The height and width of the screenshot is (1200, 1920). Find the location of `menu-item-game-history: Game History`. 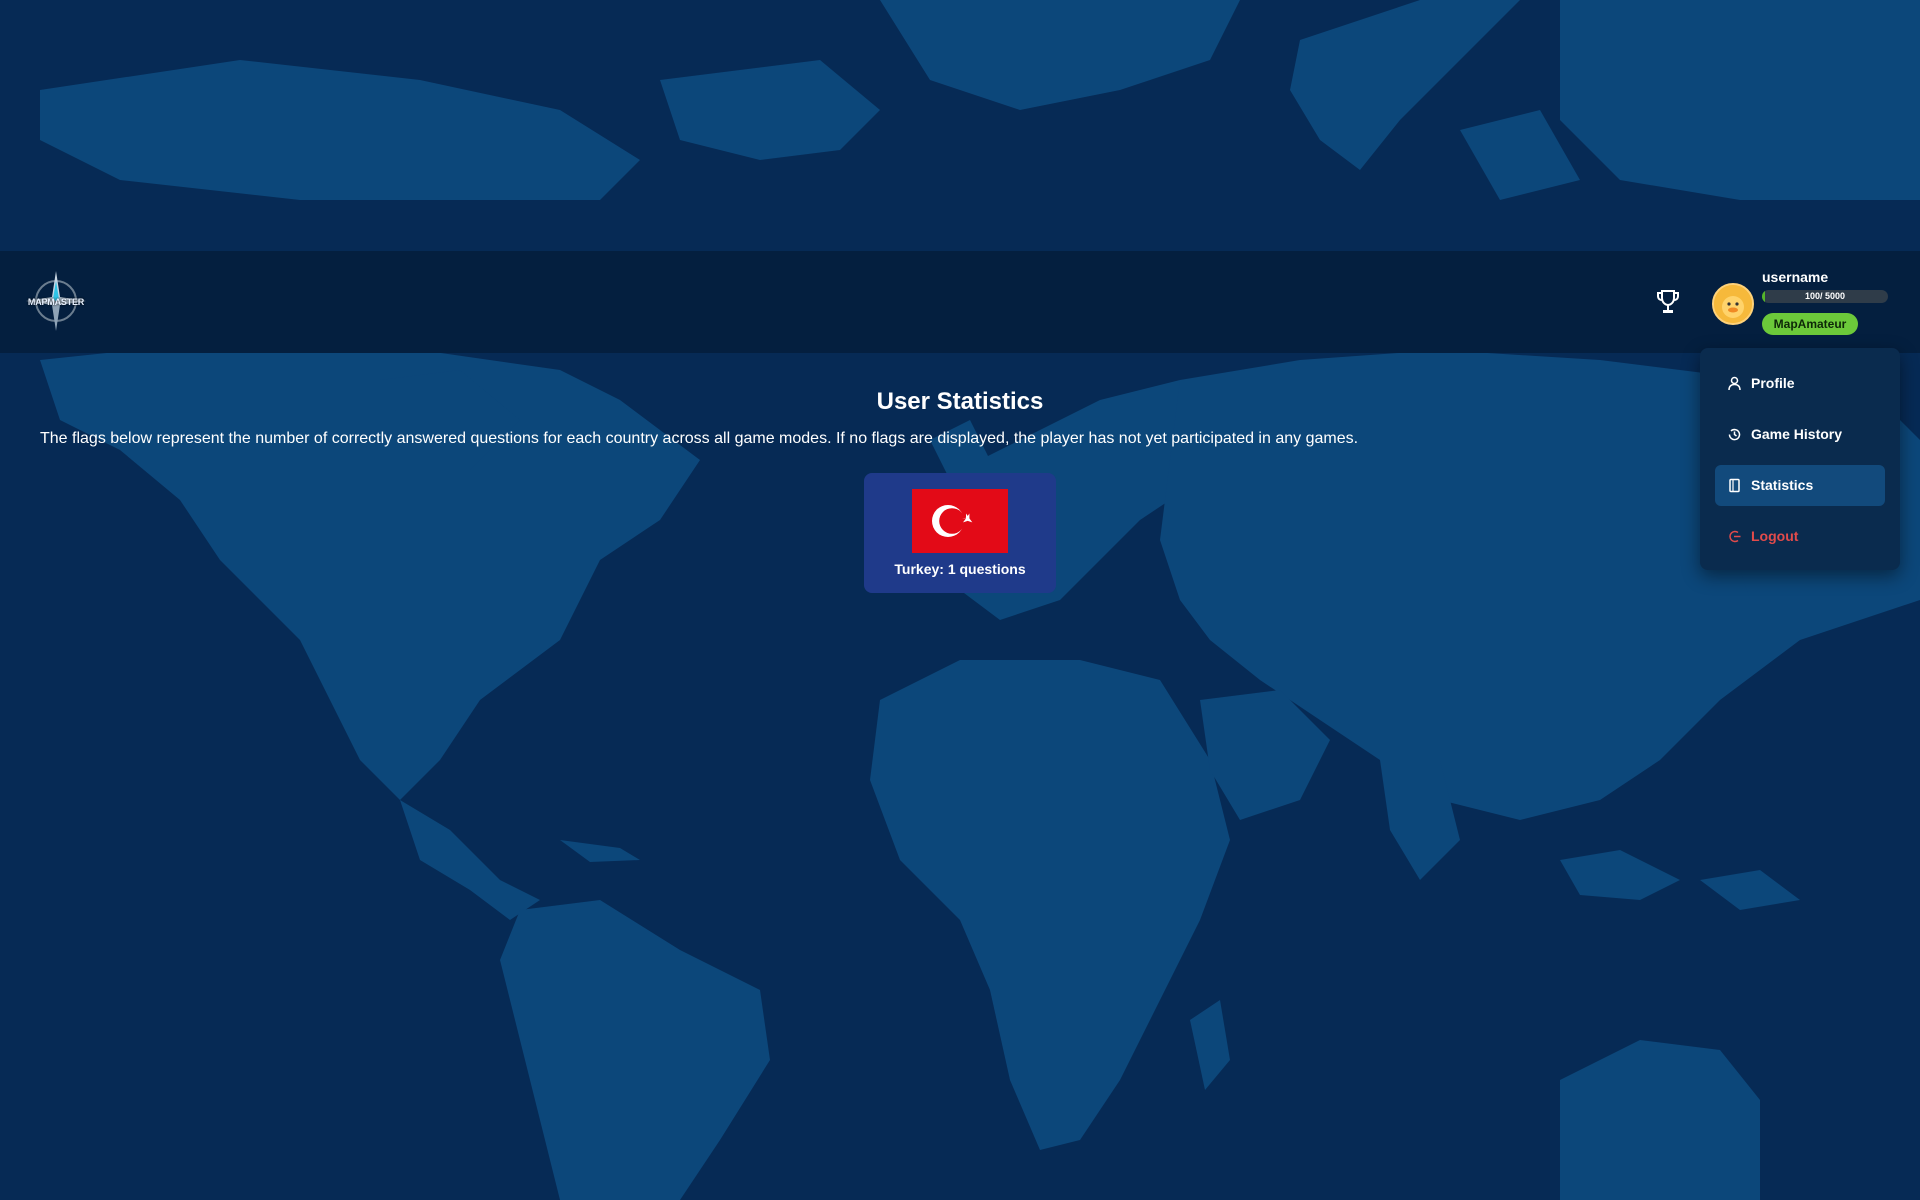

menu-item-game-history: Game History is located at coordinates (1800, 434).